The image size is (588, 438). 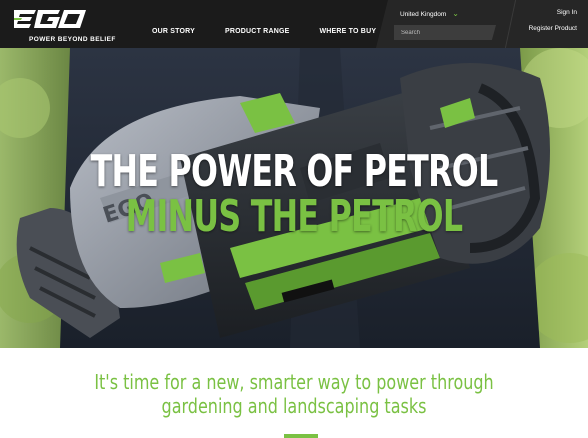 What do you see at coordinates (567, 12) in the screenshot?
I see `sign-in-link: Sign In` at bounding box center [567, 12].